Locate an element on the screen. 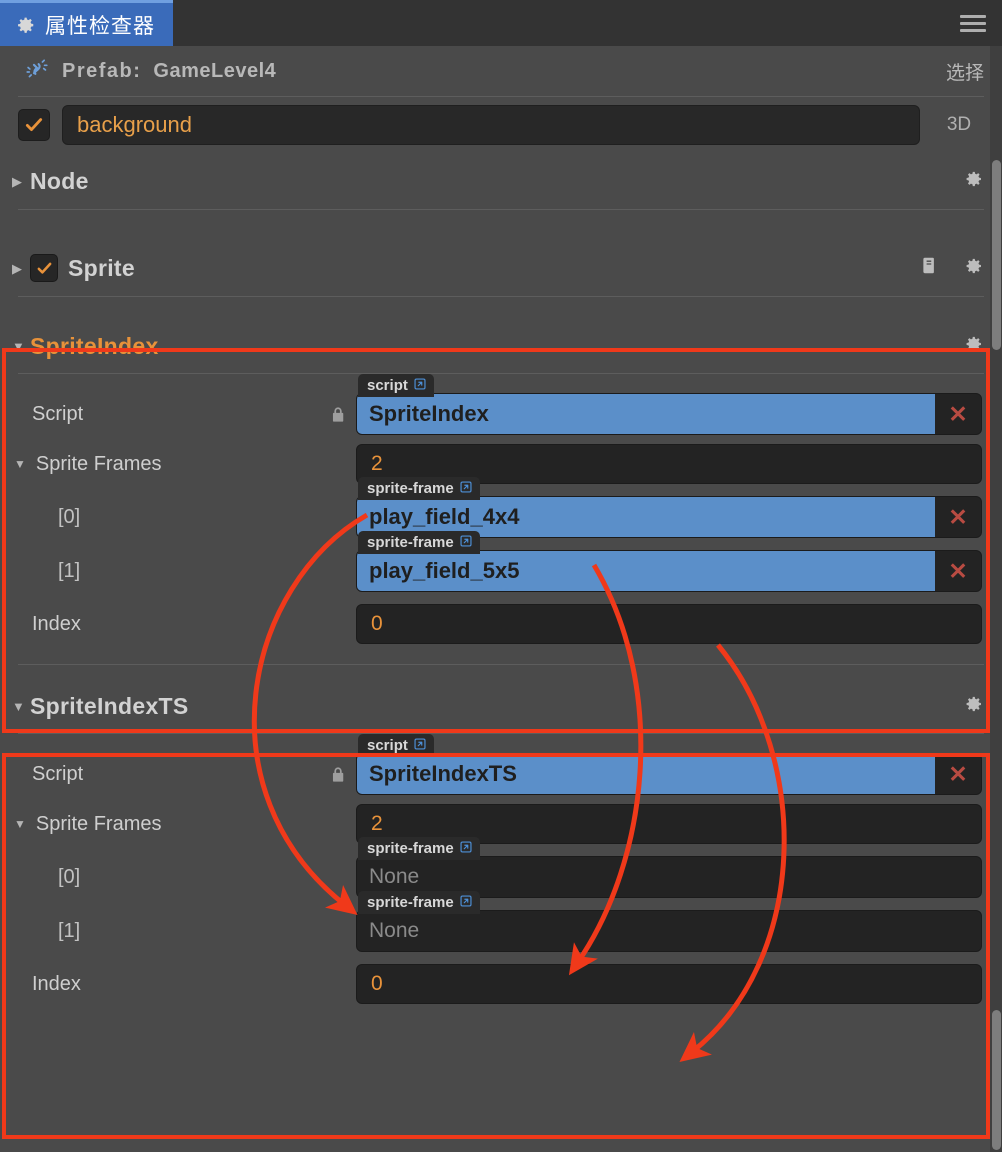  frame-asset-field: play_field_5x5 ✕ is located at coordinates (669, 571).